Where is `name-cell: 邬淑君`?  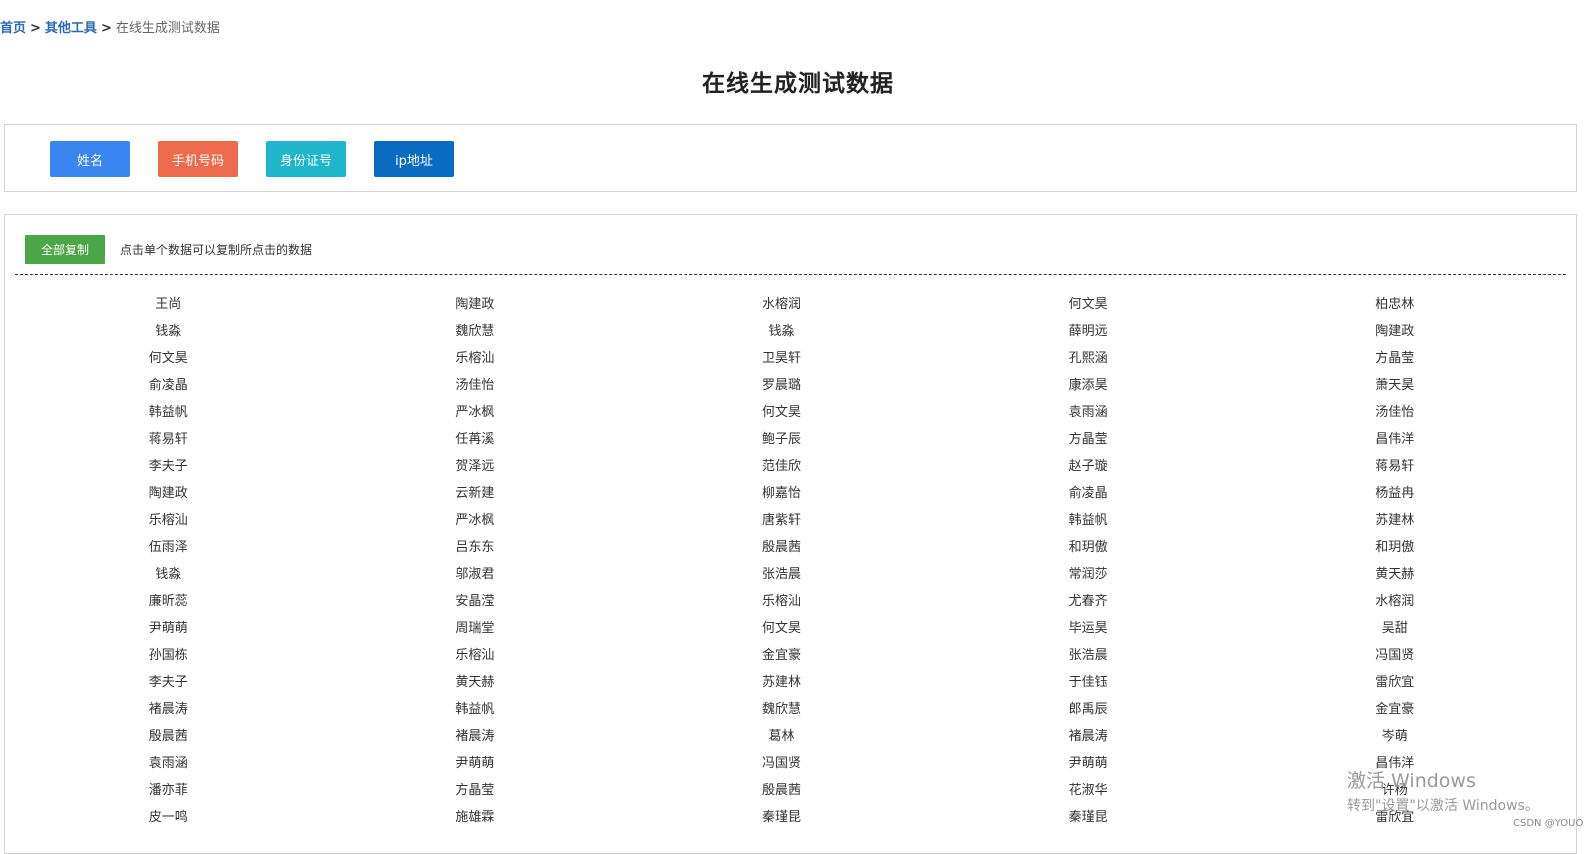 name-cell: 邬淑君 is located at coordinates (475, 574).